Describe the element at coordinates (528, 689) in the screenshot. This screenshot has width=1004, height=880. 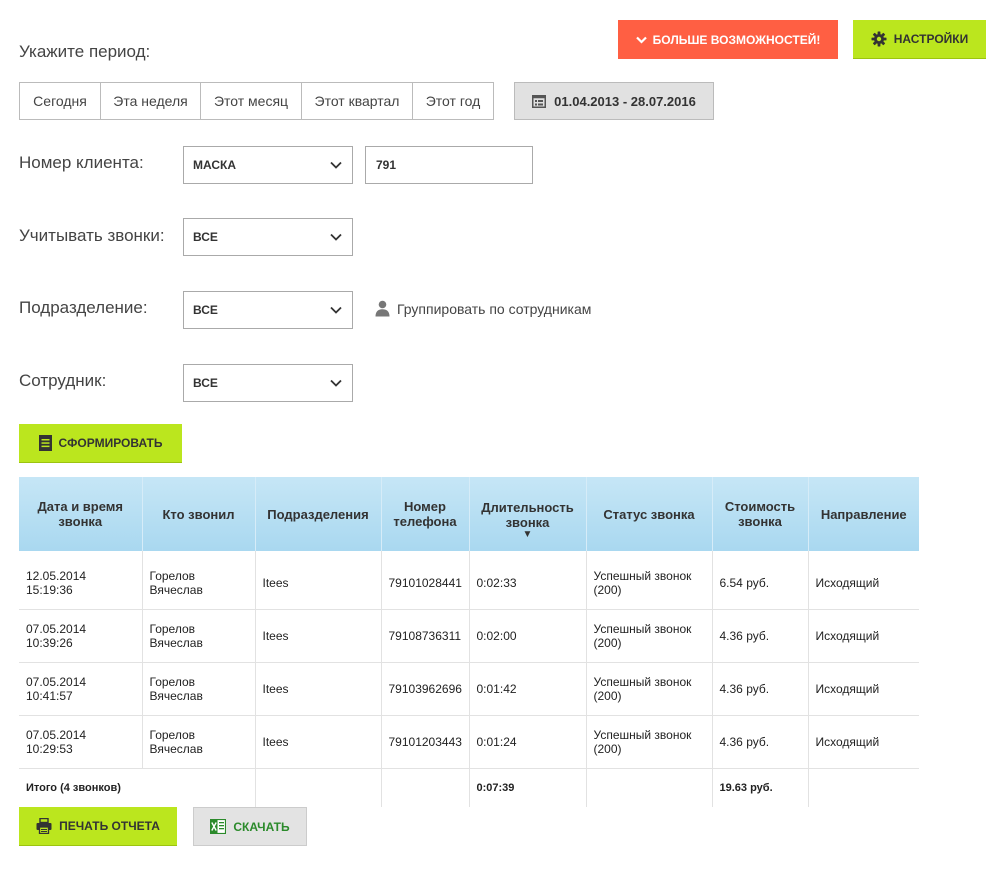
I see `cell-duration: 0:01:42` at that location.